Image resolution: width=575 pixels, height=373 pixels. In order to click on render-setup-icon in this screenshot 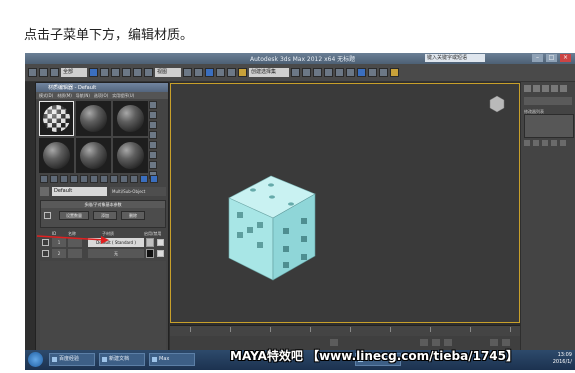, I will do `click(372, 72)`.